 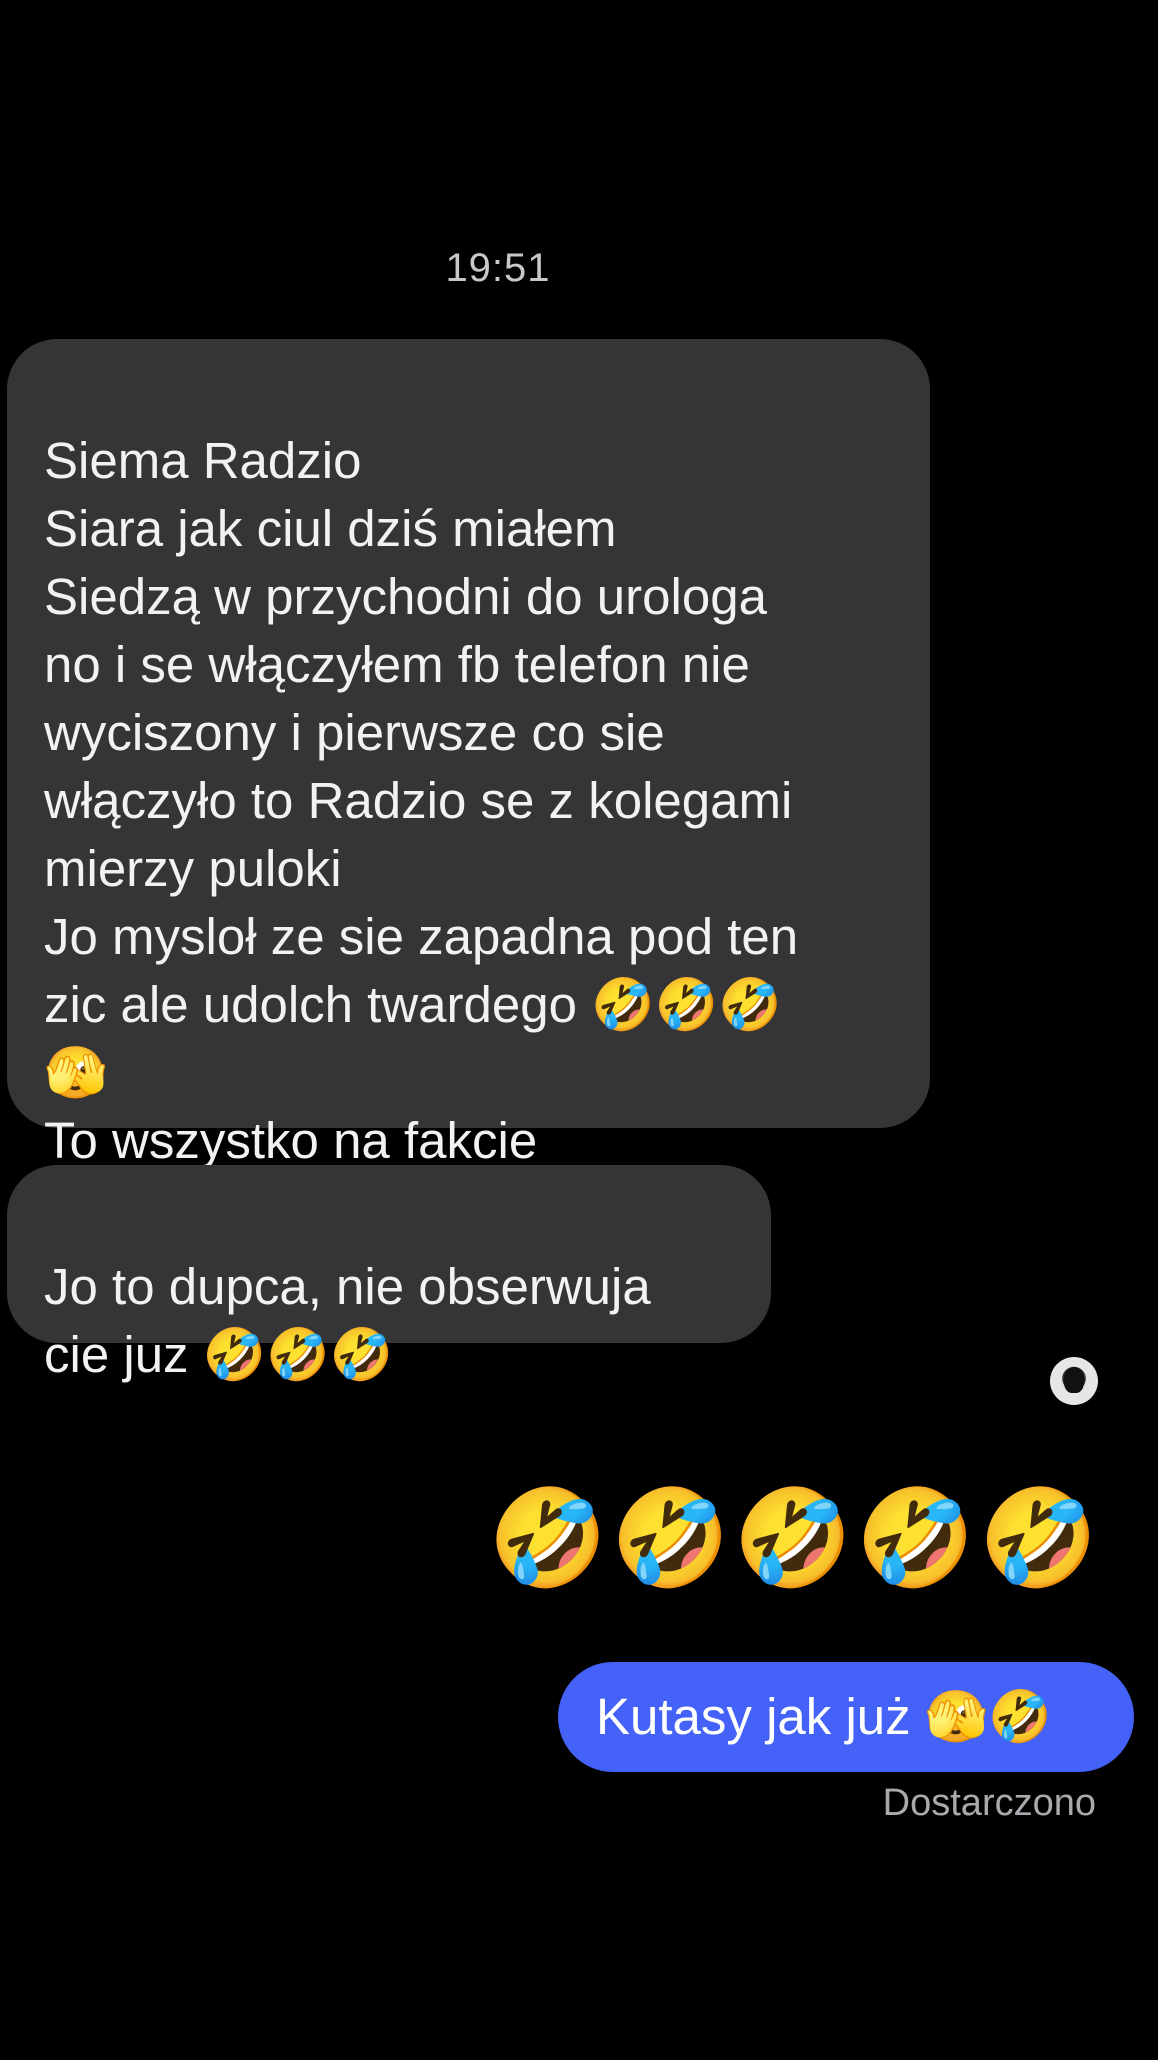 I want to click on outgoing-emoji-message: 🤣 🤣 🤣 🤣 🤣, so click(x=793, y=1538).